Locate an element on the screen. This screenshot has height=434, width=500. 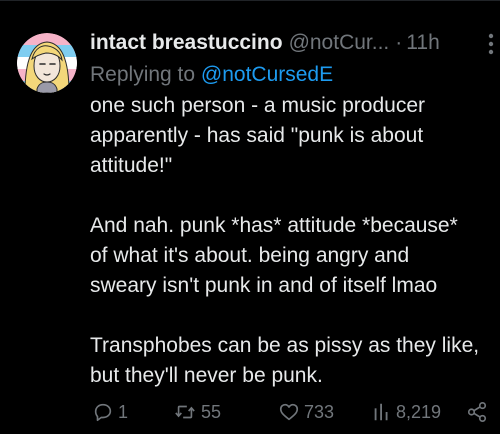
tweet-header: intact breastuccino @notCur... · 11h is located at coordinates (292, 43).